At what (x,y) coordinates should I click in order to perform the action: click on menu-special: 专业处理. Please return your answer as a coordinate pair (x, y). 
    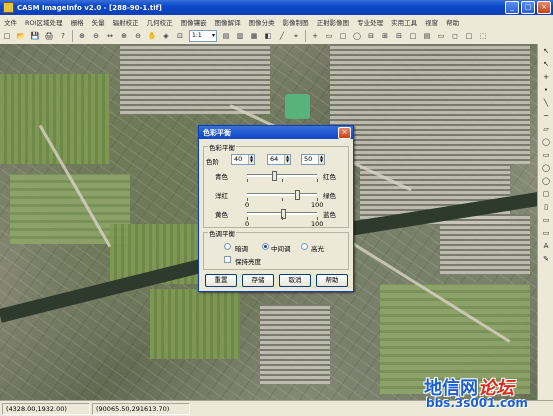
    Looking at the image, I should click on (370, 22).